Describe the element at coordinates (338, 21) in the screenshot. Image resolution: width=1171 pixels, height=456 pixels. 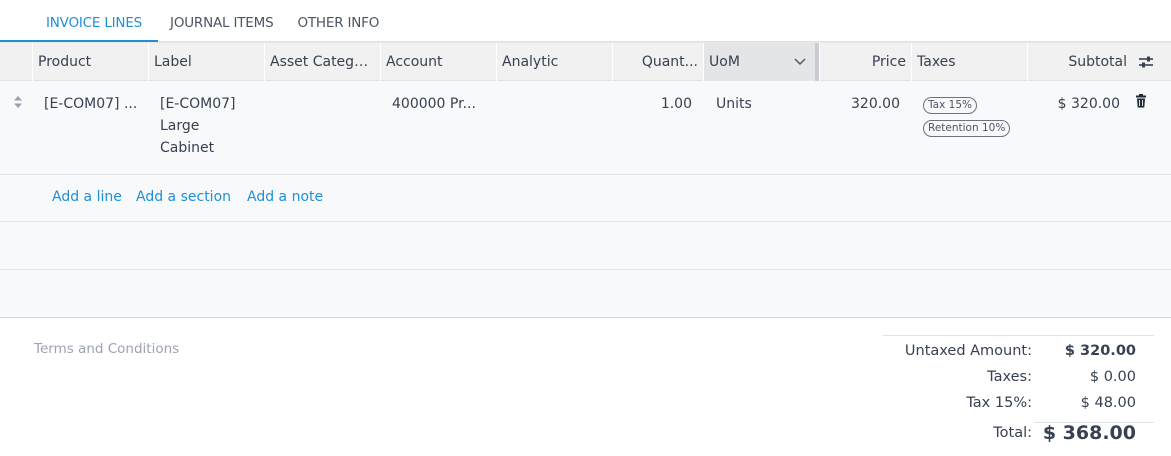
I see `tab-other-info: OTHER INFO` at that location.